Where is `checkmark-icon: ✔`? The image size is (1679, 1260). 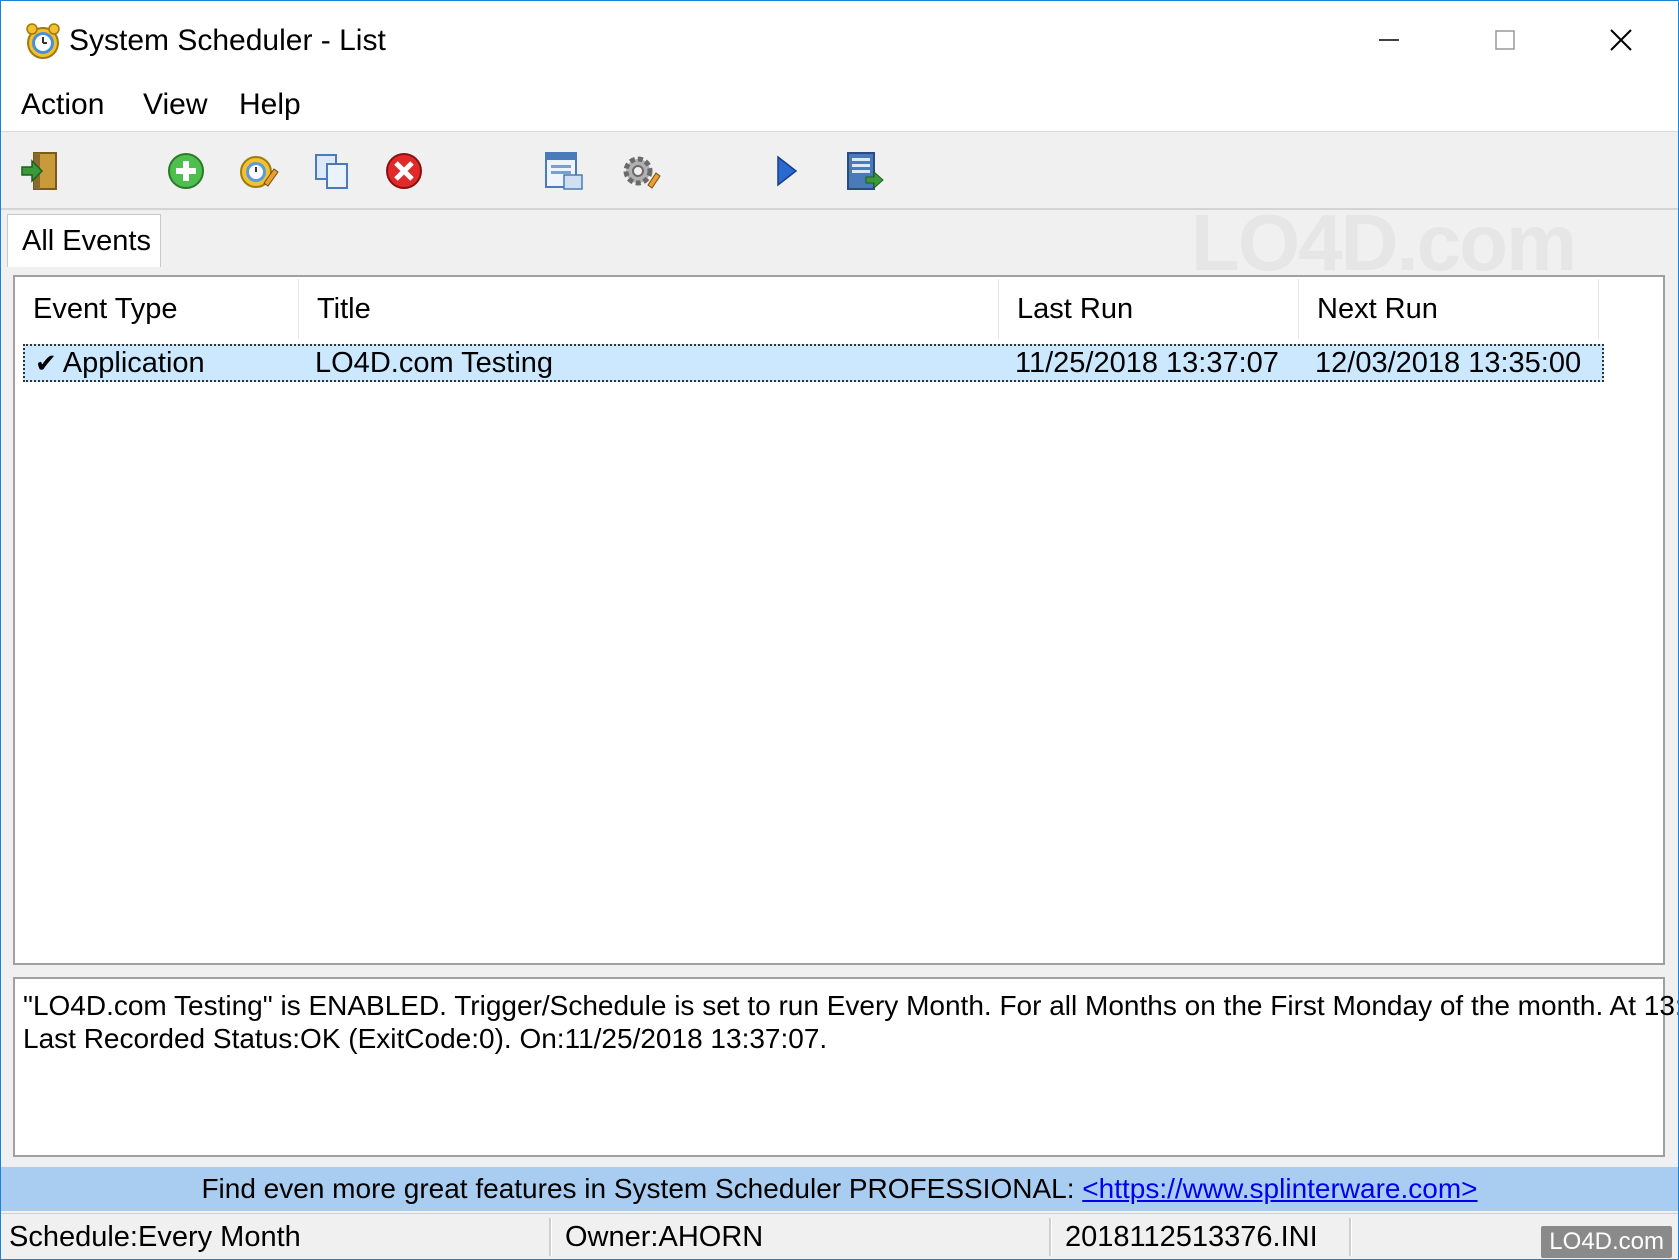 checkmark-icon: ✔ is located at coordinates (46, 363).